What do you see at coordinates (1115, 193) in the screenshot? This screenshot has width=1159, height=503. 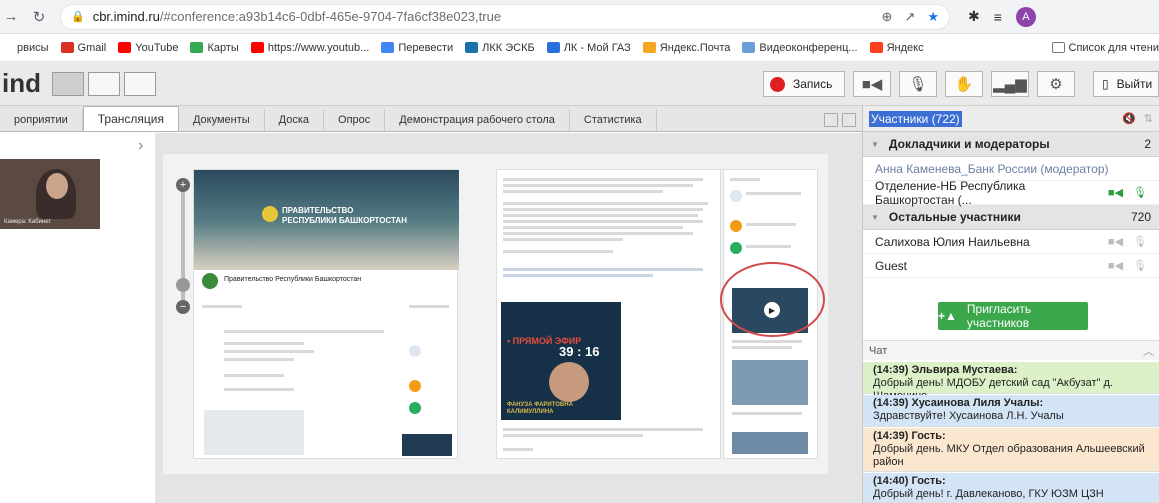 I see `camera-on-icon: ■◀` at bounding box center [1115, 193].